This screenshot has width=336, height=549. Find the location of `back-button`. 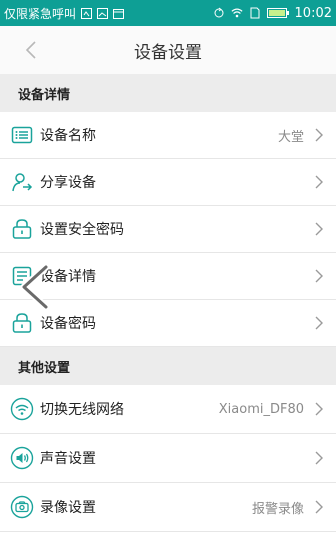

back-button is located at coordinates (32, 50).